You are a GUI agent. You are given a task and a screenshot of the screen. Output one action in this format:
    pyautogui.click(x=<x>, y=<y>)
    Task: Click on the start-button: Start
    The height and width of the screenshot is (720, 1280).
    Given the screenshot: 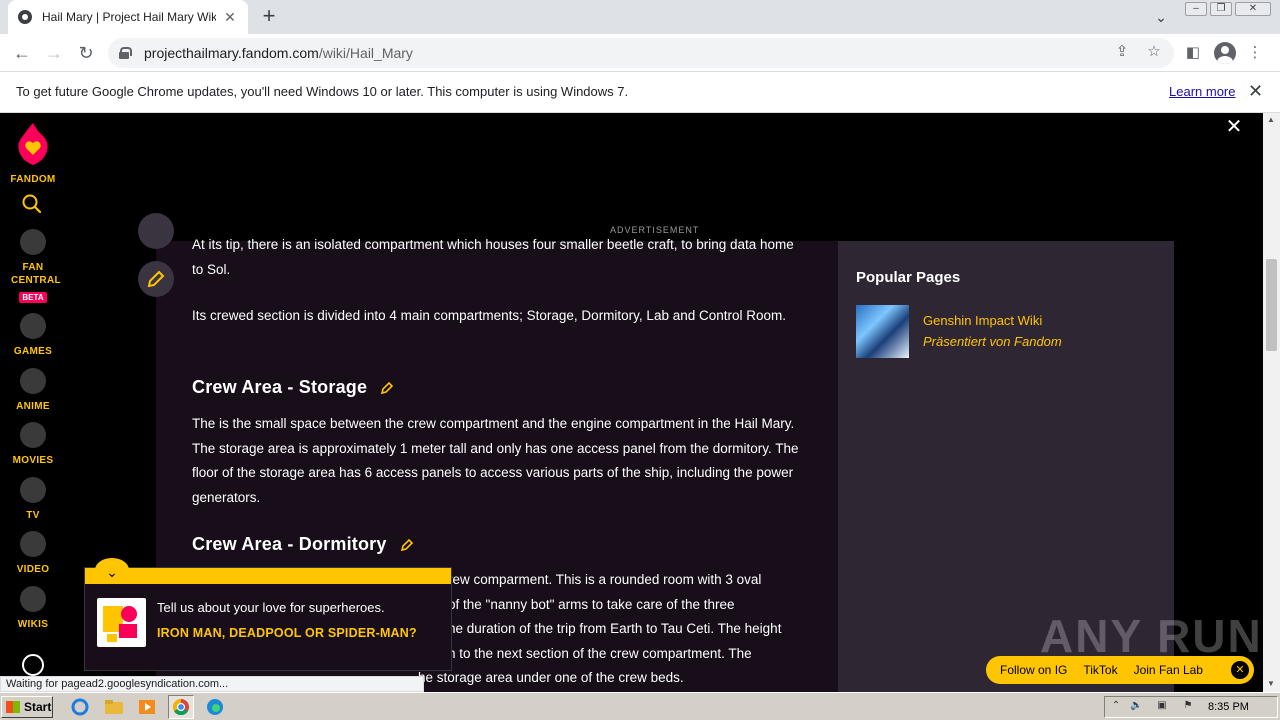 What is the action you would take?
    pyautogui.click(x=27, y=707)
    